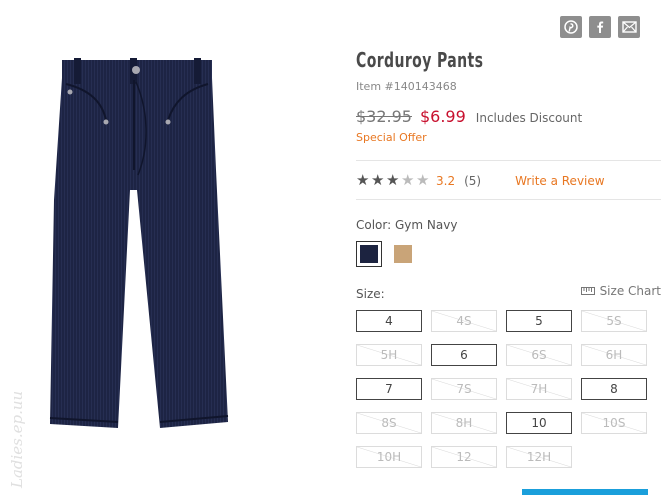 The width and height of the screenshot is (666, 495). Describe the element at coordinates (442, 116) in the screenshot. I see `sale-price: $6.99` at that location.